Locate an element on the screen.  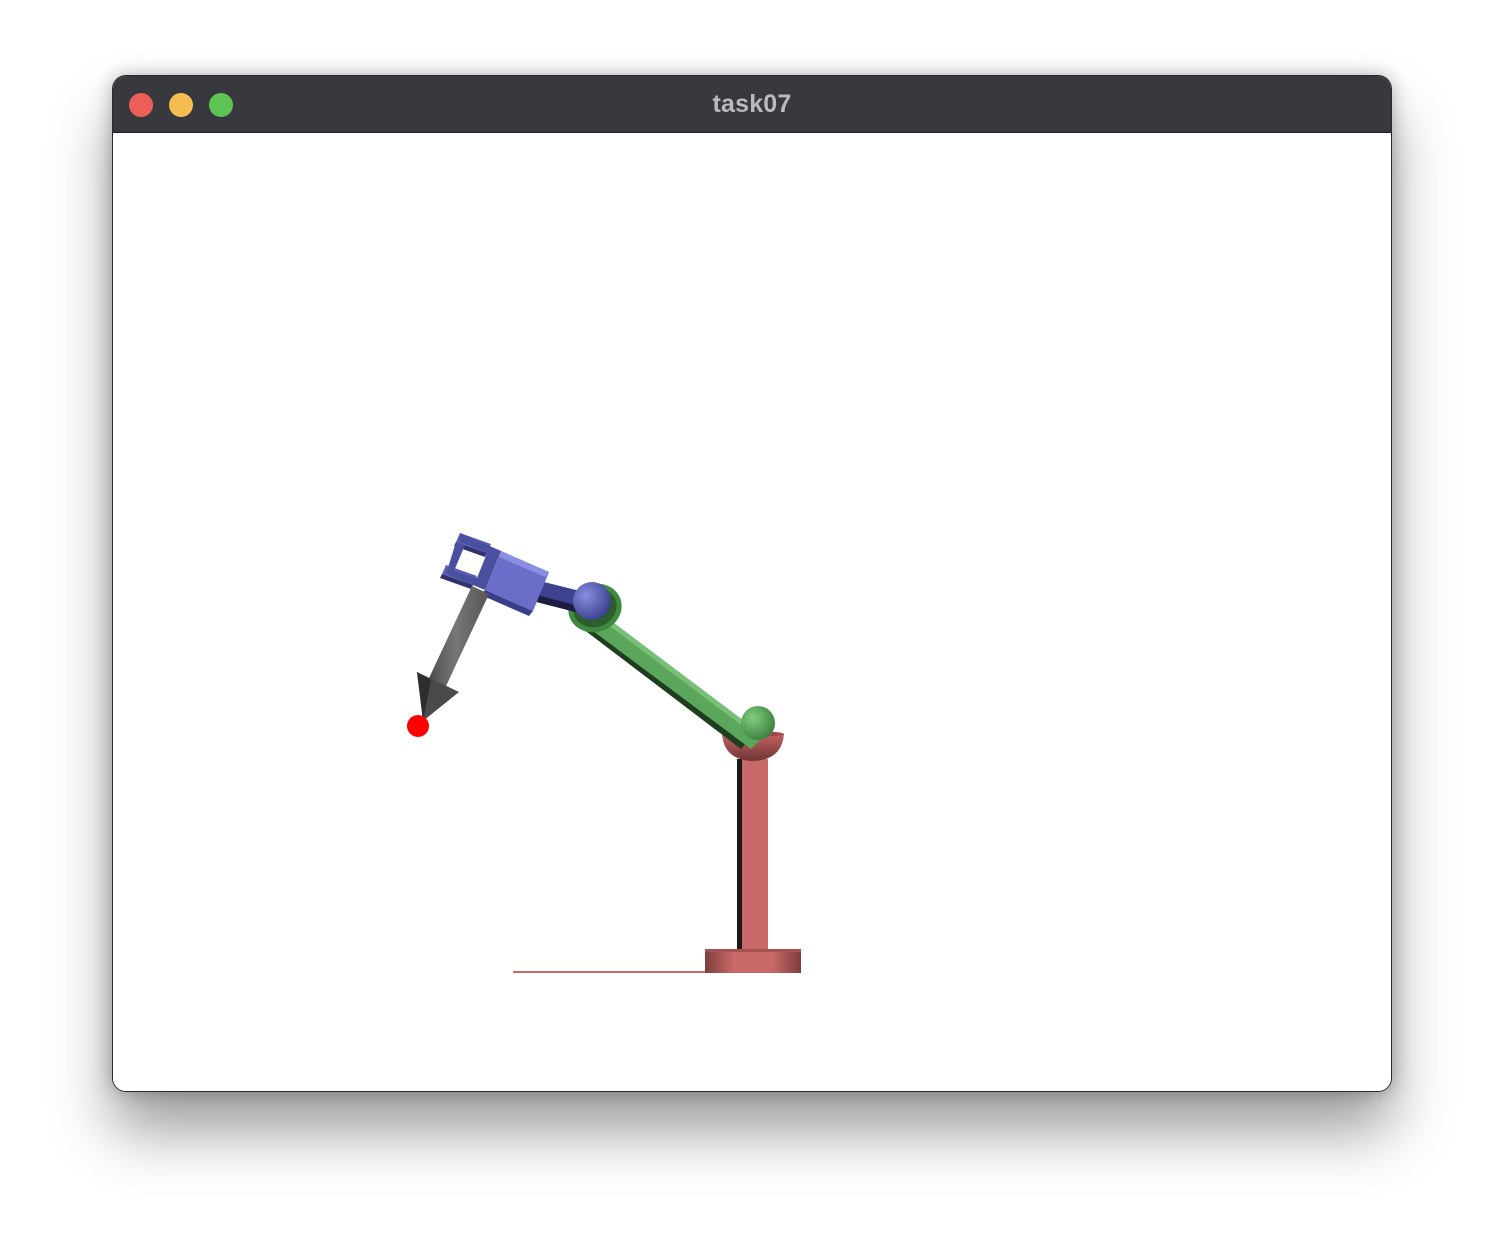
upper-arm is located at coordinates (674, 680).